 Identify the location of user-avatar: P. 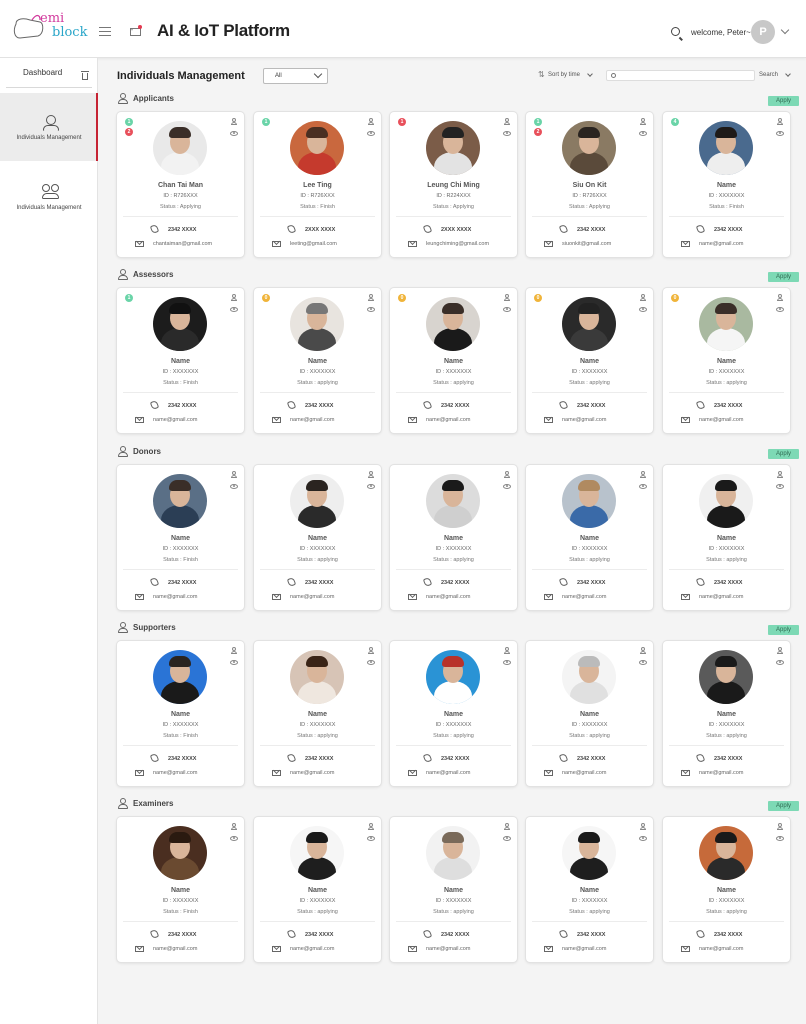
(763, 32).